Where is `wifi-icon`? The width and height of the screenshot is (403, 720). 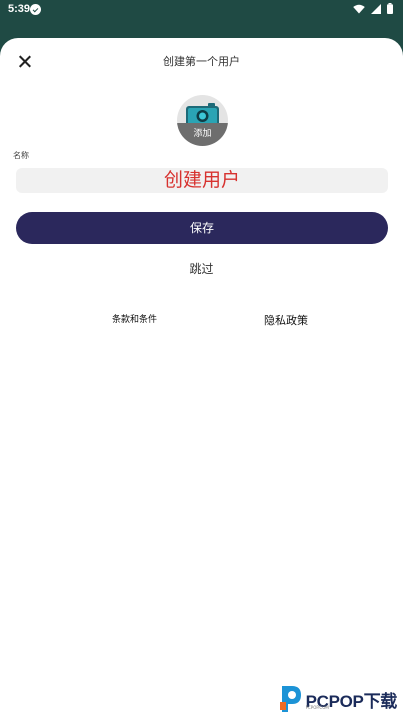
wifi-icon is located at coordinates (359, 8).